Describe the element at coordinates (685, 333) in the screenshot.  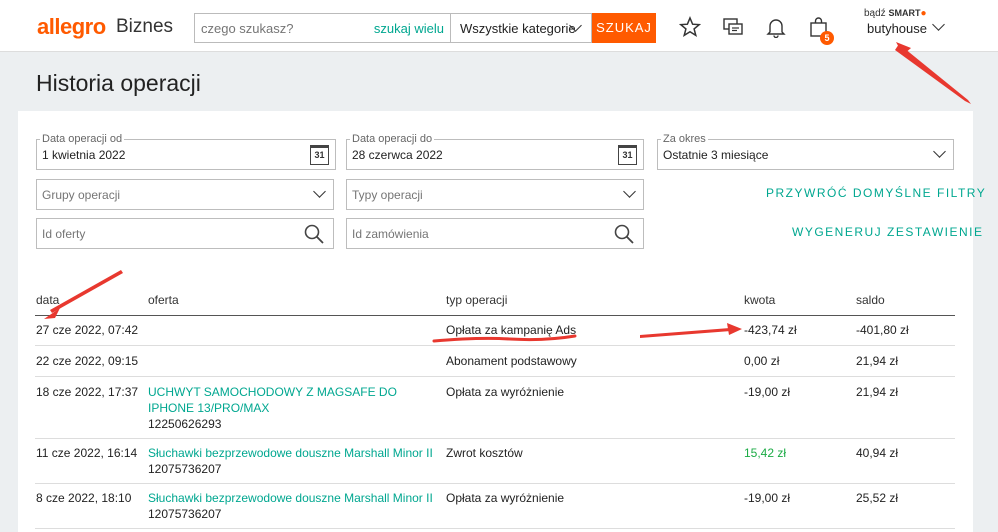
I see `annotation-arrow-amount` at that location.